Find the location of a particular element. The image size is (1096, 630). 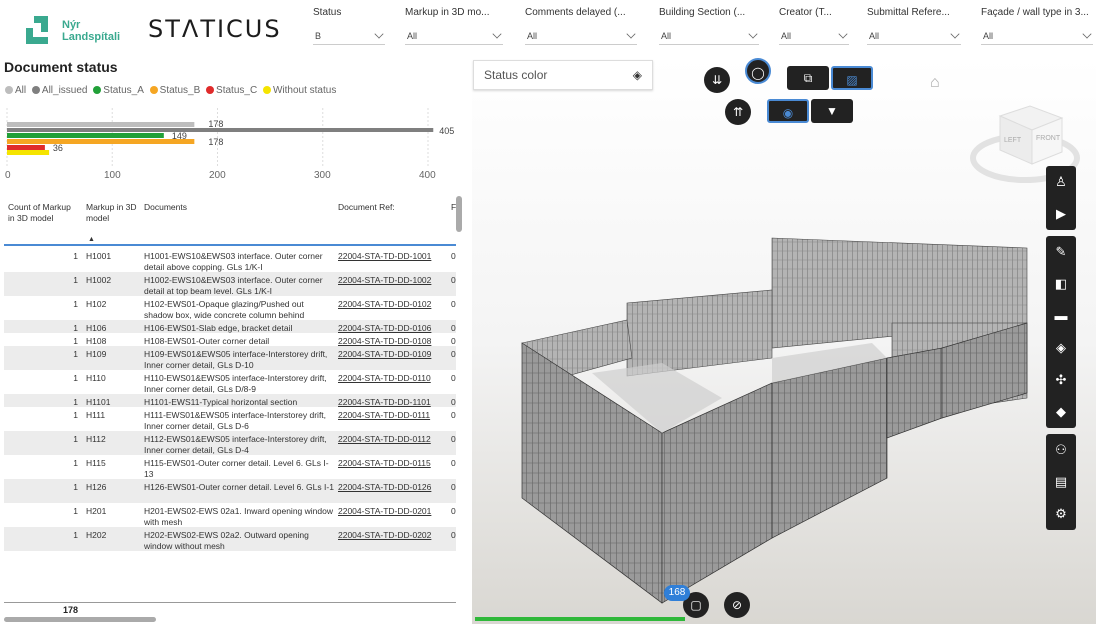

model-cube-icon: ◆ is located at coordinates (1061, 412).